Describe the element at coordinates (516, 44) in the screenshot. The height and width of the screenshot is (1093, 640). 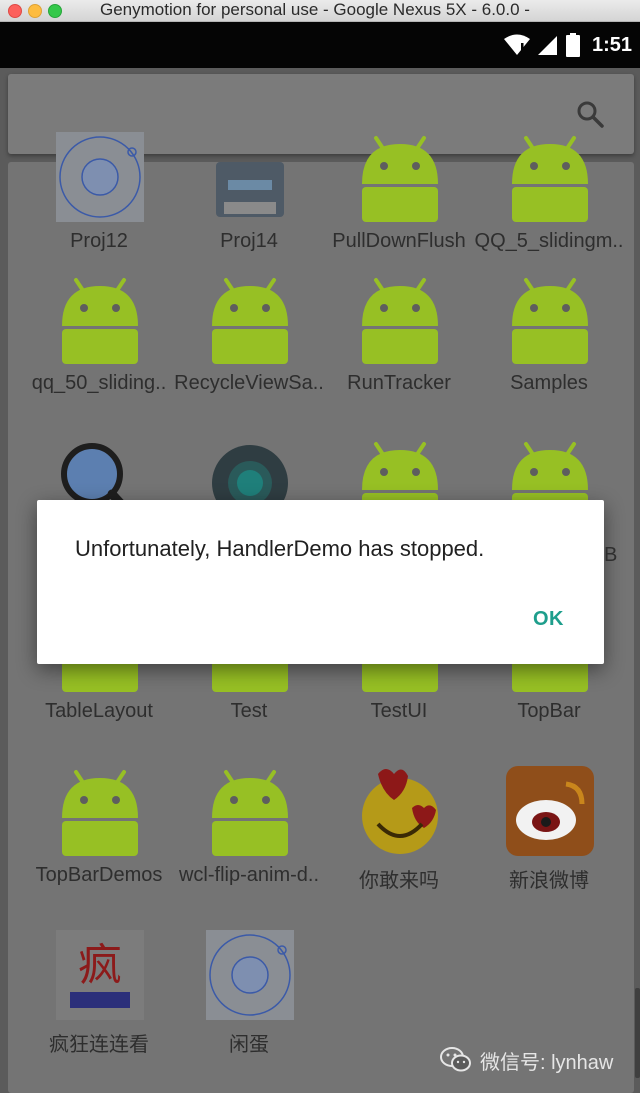
I see `wifi-icon` at that location.